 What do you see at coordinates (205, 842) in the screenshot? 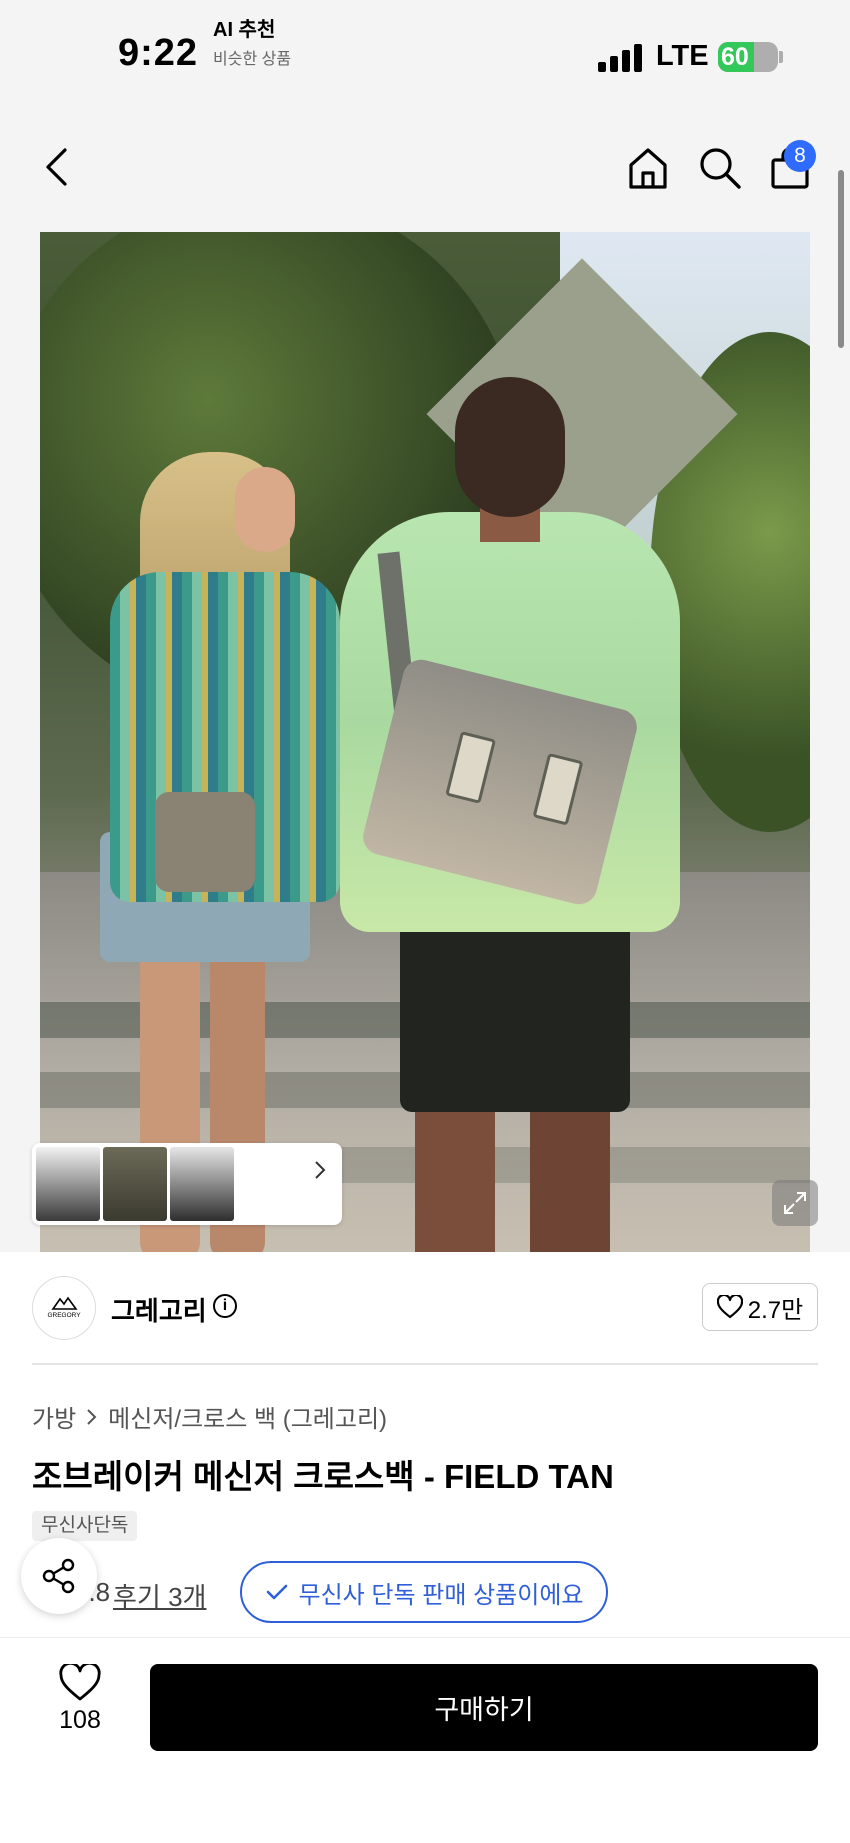
I see `photo-small-bag` at bounding box center [205, 842].